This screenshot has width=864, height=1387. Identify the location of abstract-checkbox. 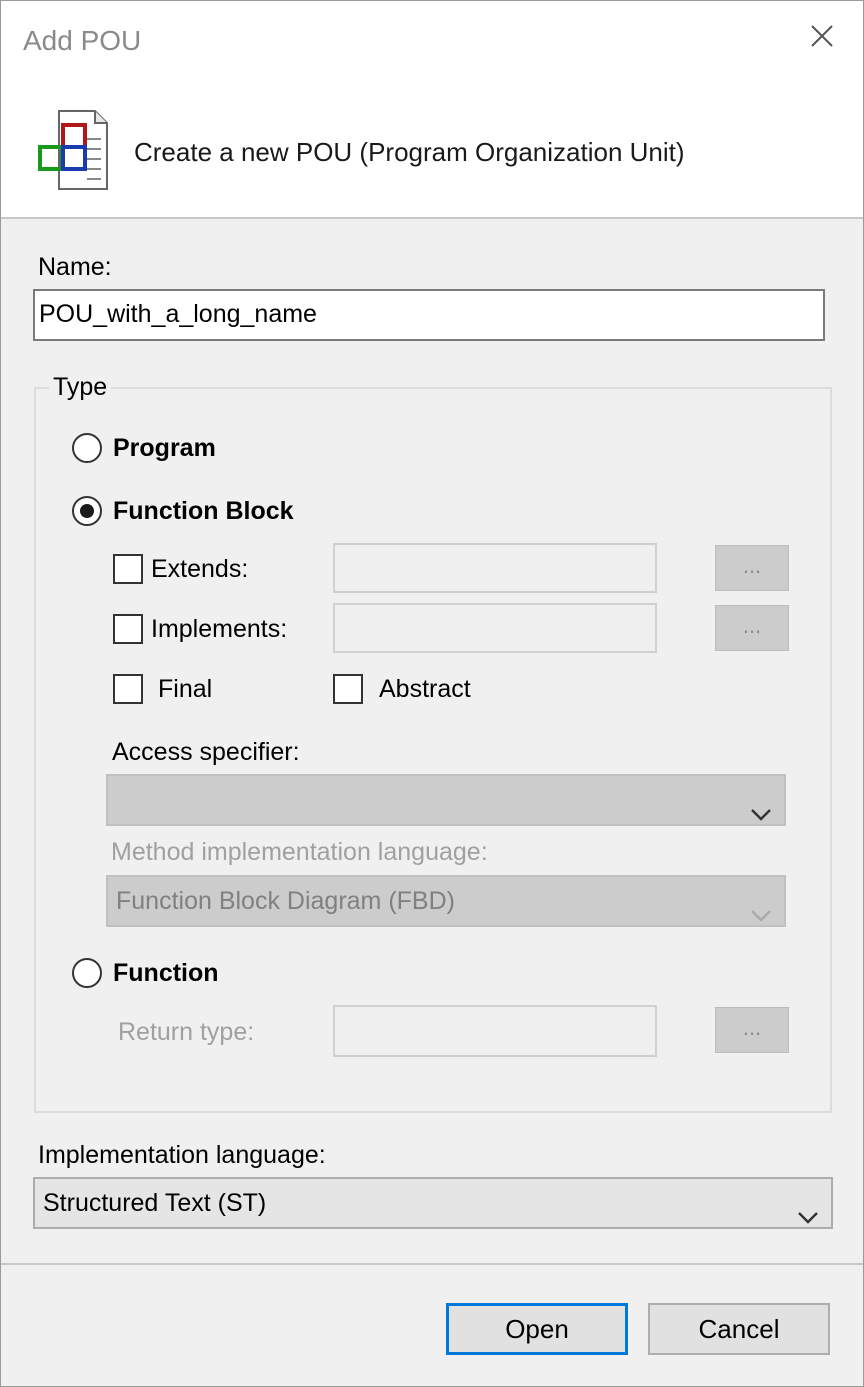
(348, 689).